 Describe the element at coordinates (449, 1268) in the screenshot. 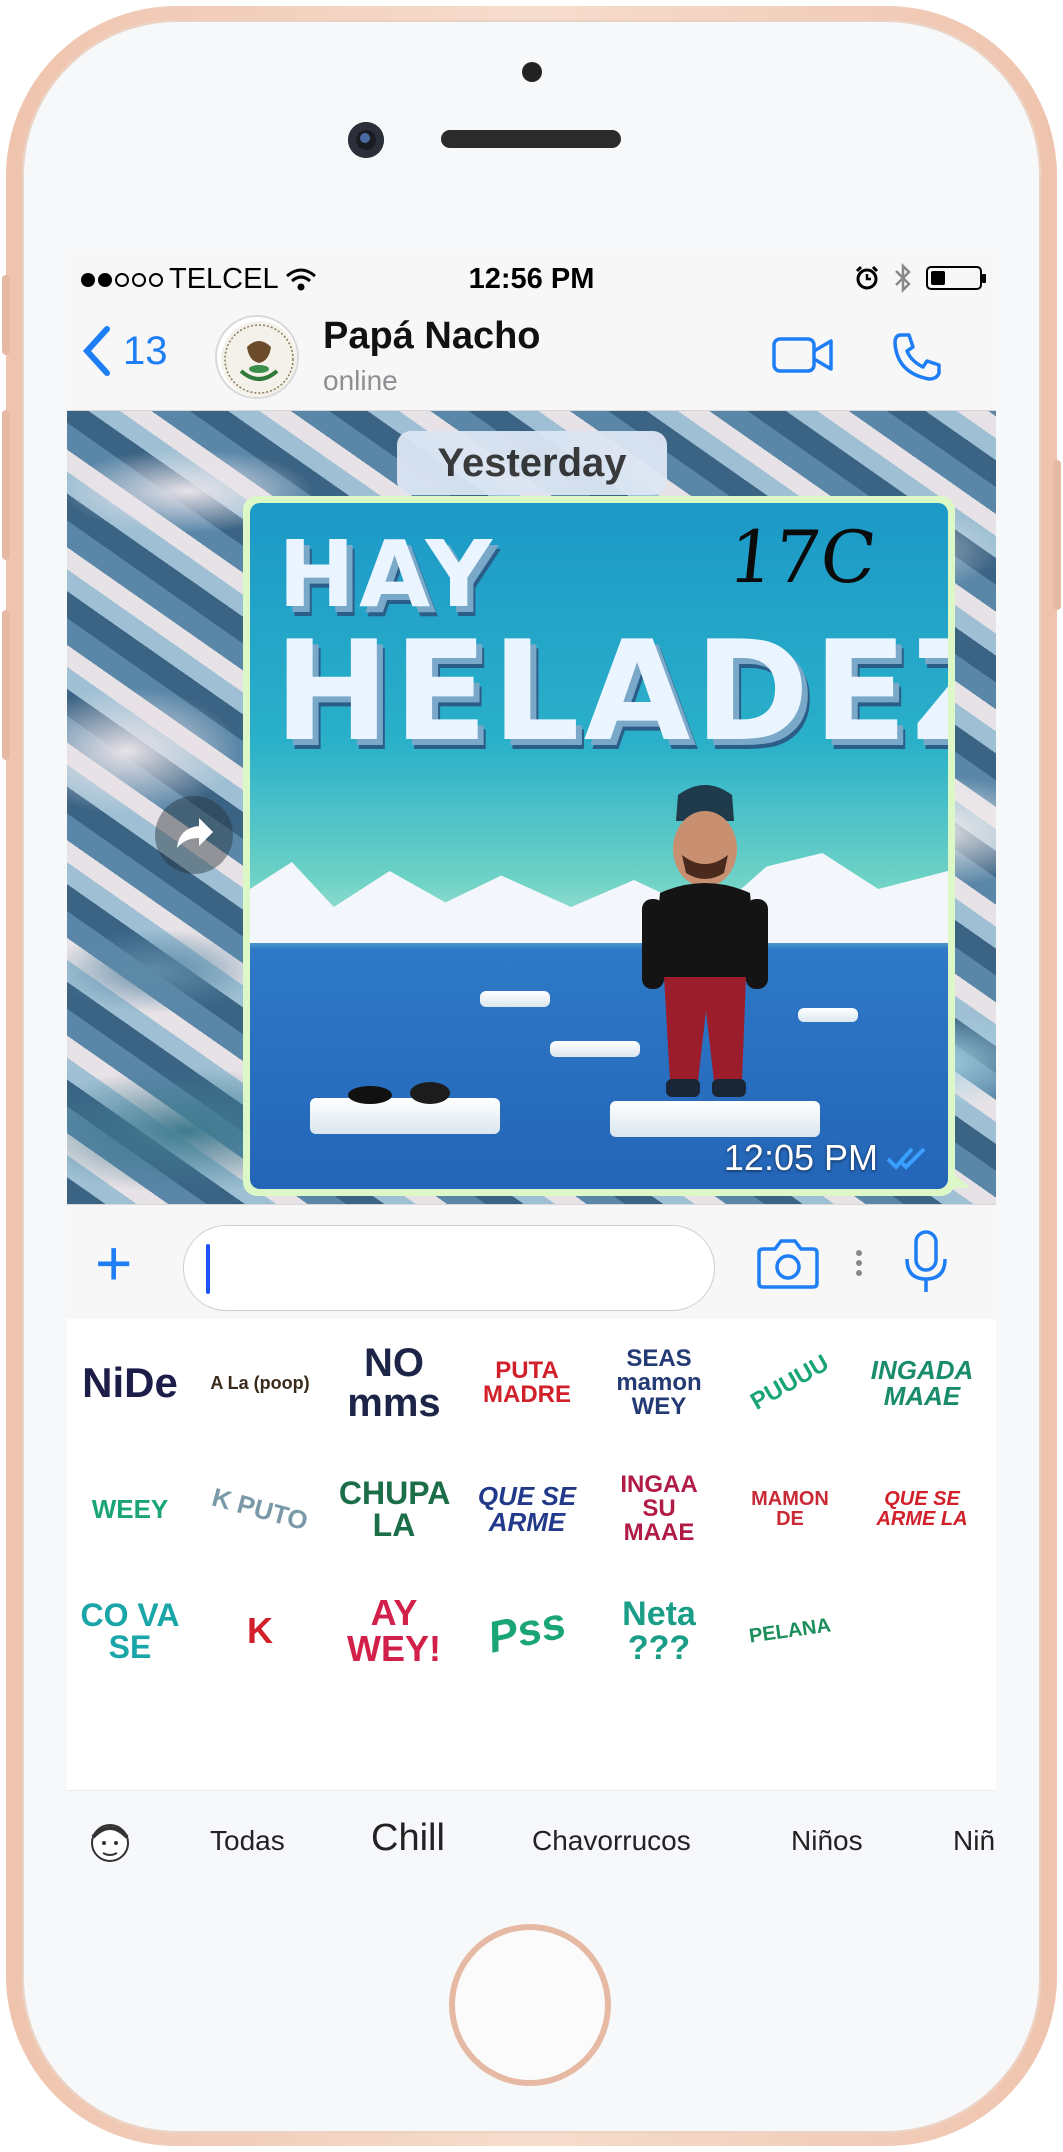

I see `message-input` at that location.